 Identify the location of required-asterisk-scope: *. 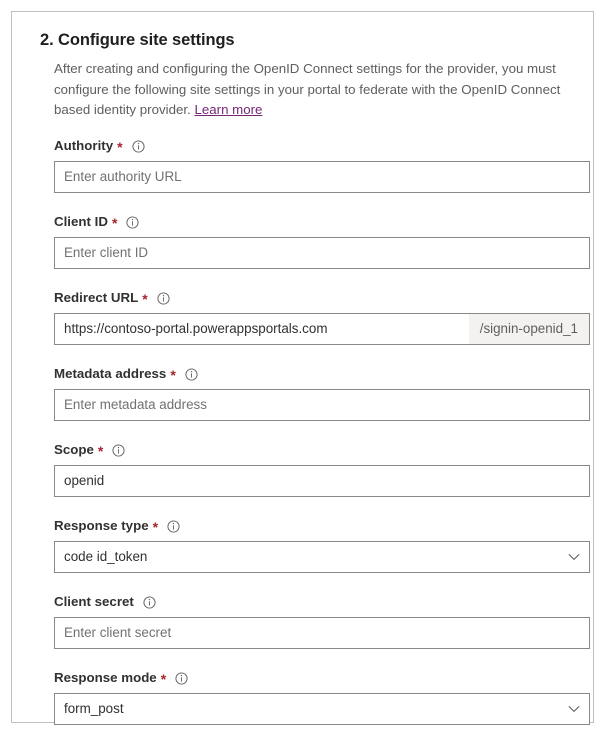
(100, 451).